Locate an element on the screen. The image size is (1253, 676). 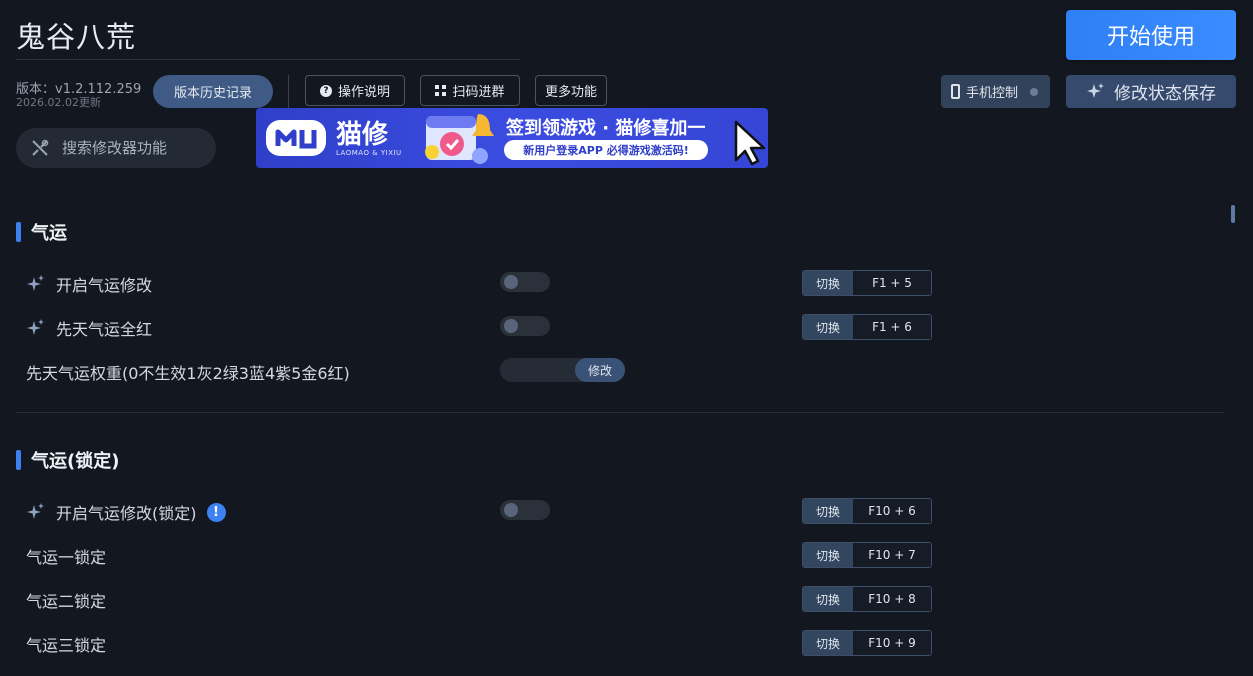
scrollbar-thumb is located at coordinates (1233, 214).